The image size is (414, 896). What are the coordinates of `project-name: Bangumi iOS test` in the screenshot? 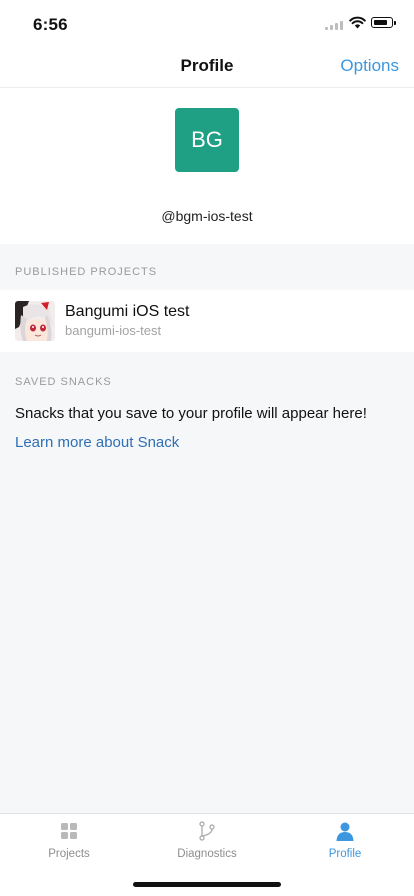 It's located at (127, 311).